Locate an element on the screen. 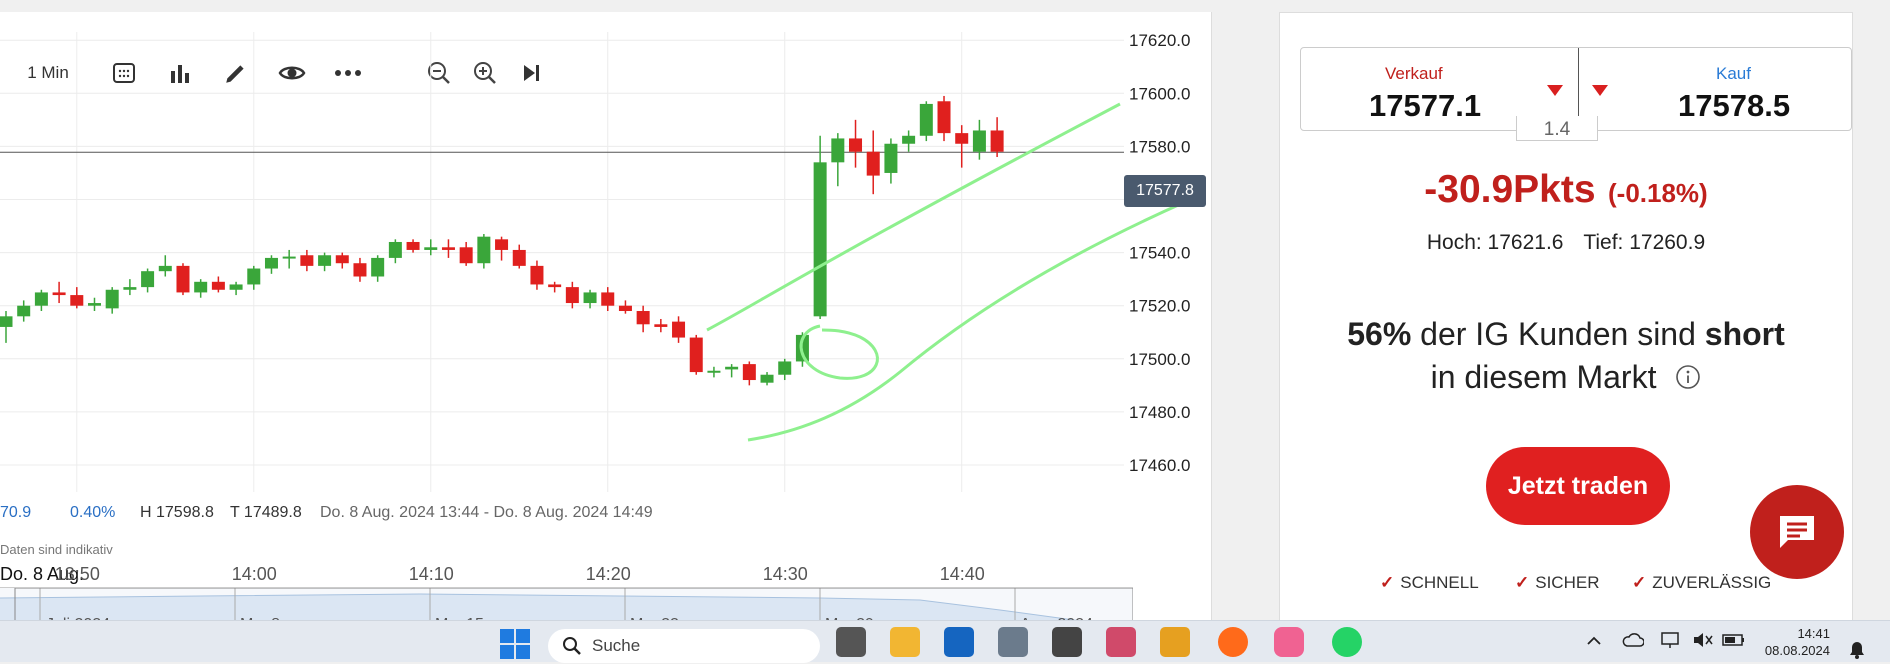  chat-button is located at coordinates (1797, 532).